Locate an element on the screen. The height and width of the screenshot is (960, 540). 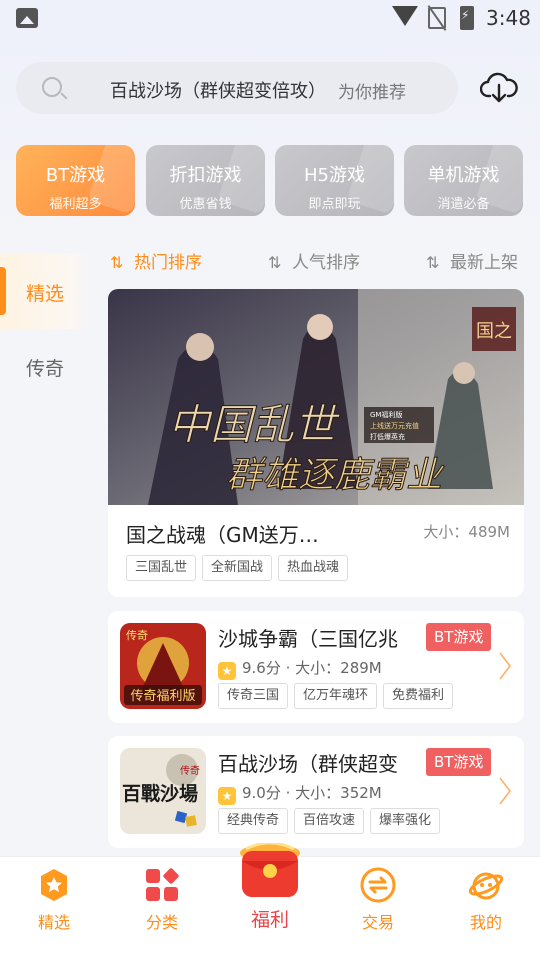
featured-tags: 三国乱世 全新国战 热血战魂 is located at coordinates (240, 568).